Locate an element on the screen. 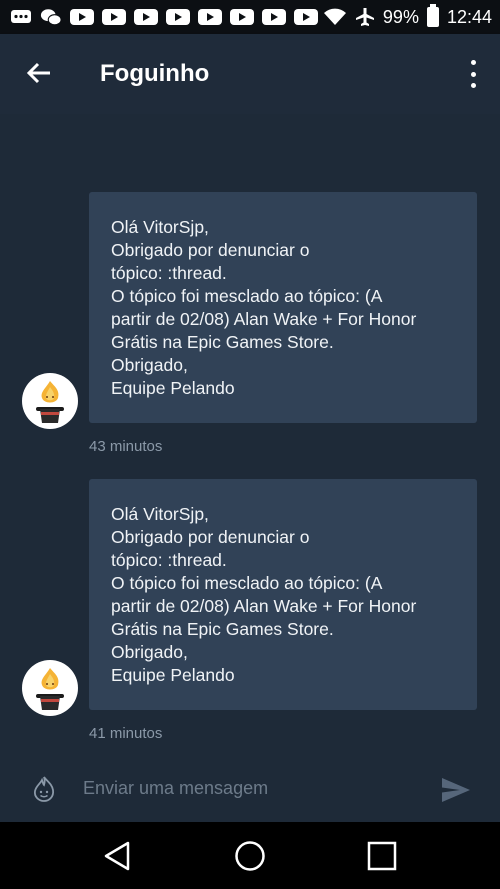 This screenshot has width=500, height=889. send-icon is located at coordinates (456, 790).